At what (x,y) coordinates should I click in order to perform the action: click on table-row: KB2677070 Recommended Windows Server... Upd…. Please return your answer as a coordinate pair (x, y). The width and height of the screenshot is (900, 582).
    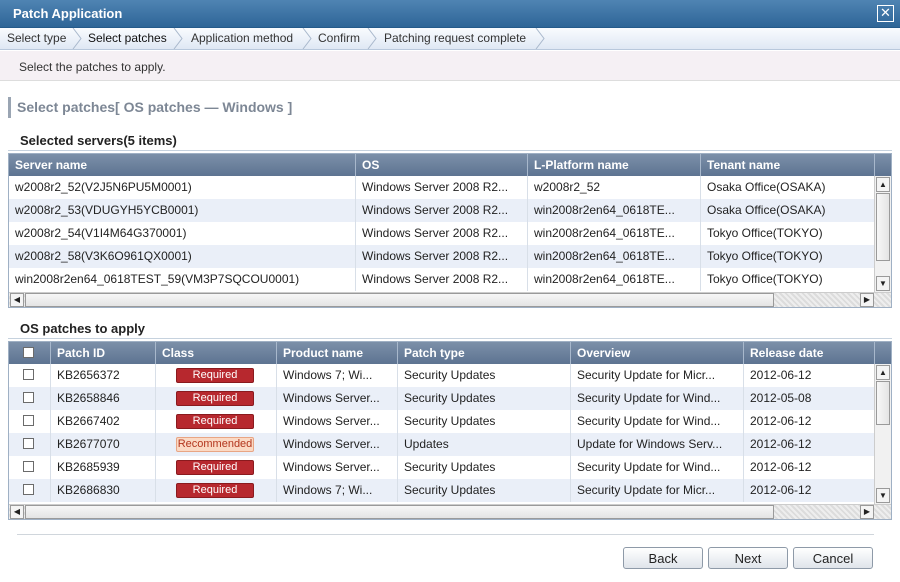
    Looking at the image, I should click on (442, 444).